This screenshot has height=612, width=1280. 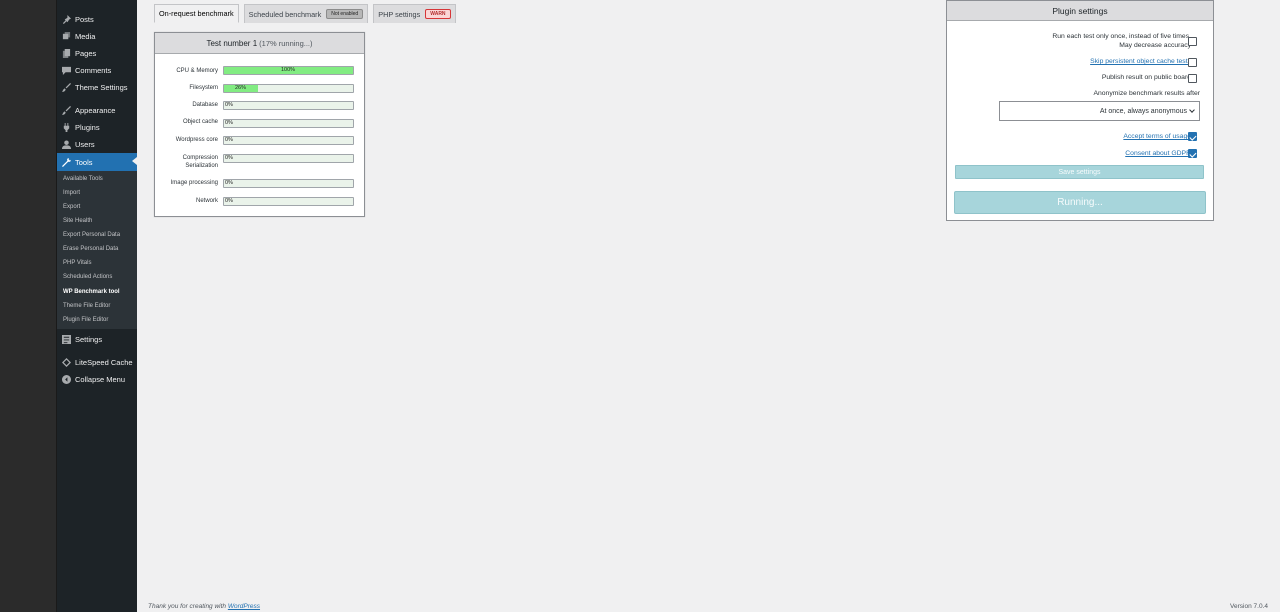 What do you see at coordinates (1192, 110) in the screenshot?
I see `chevron-down-icon` at bounding box center [1192, 110].